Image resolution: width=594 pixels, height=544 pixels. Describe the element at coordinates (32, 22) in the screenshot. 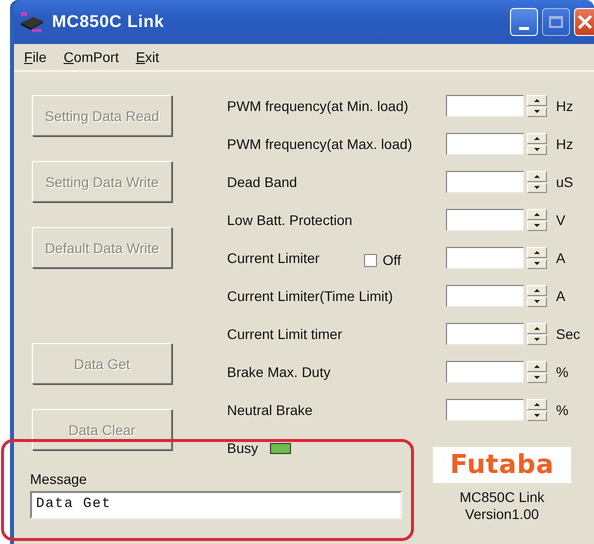

I see `chip-icon` at that location.